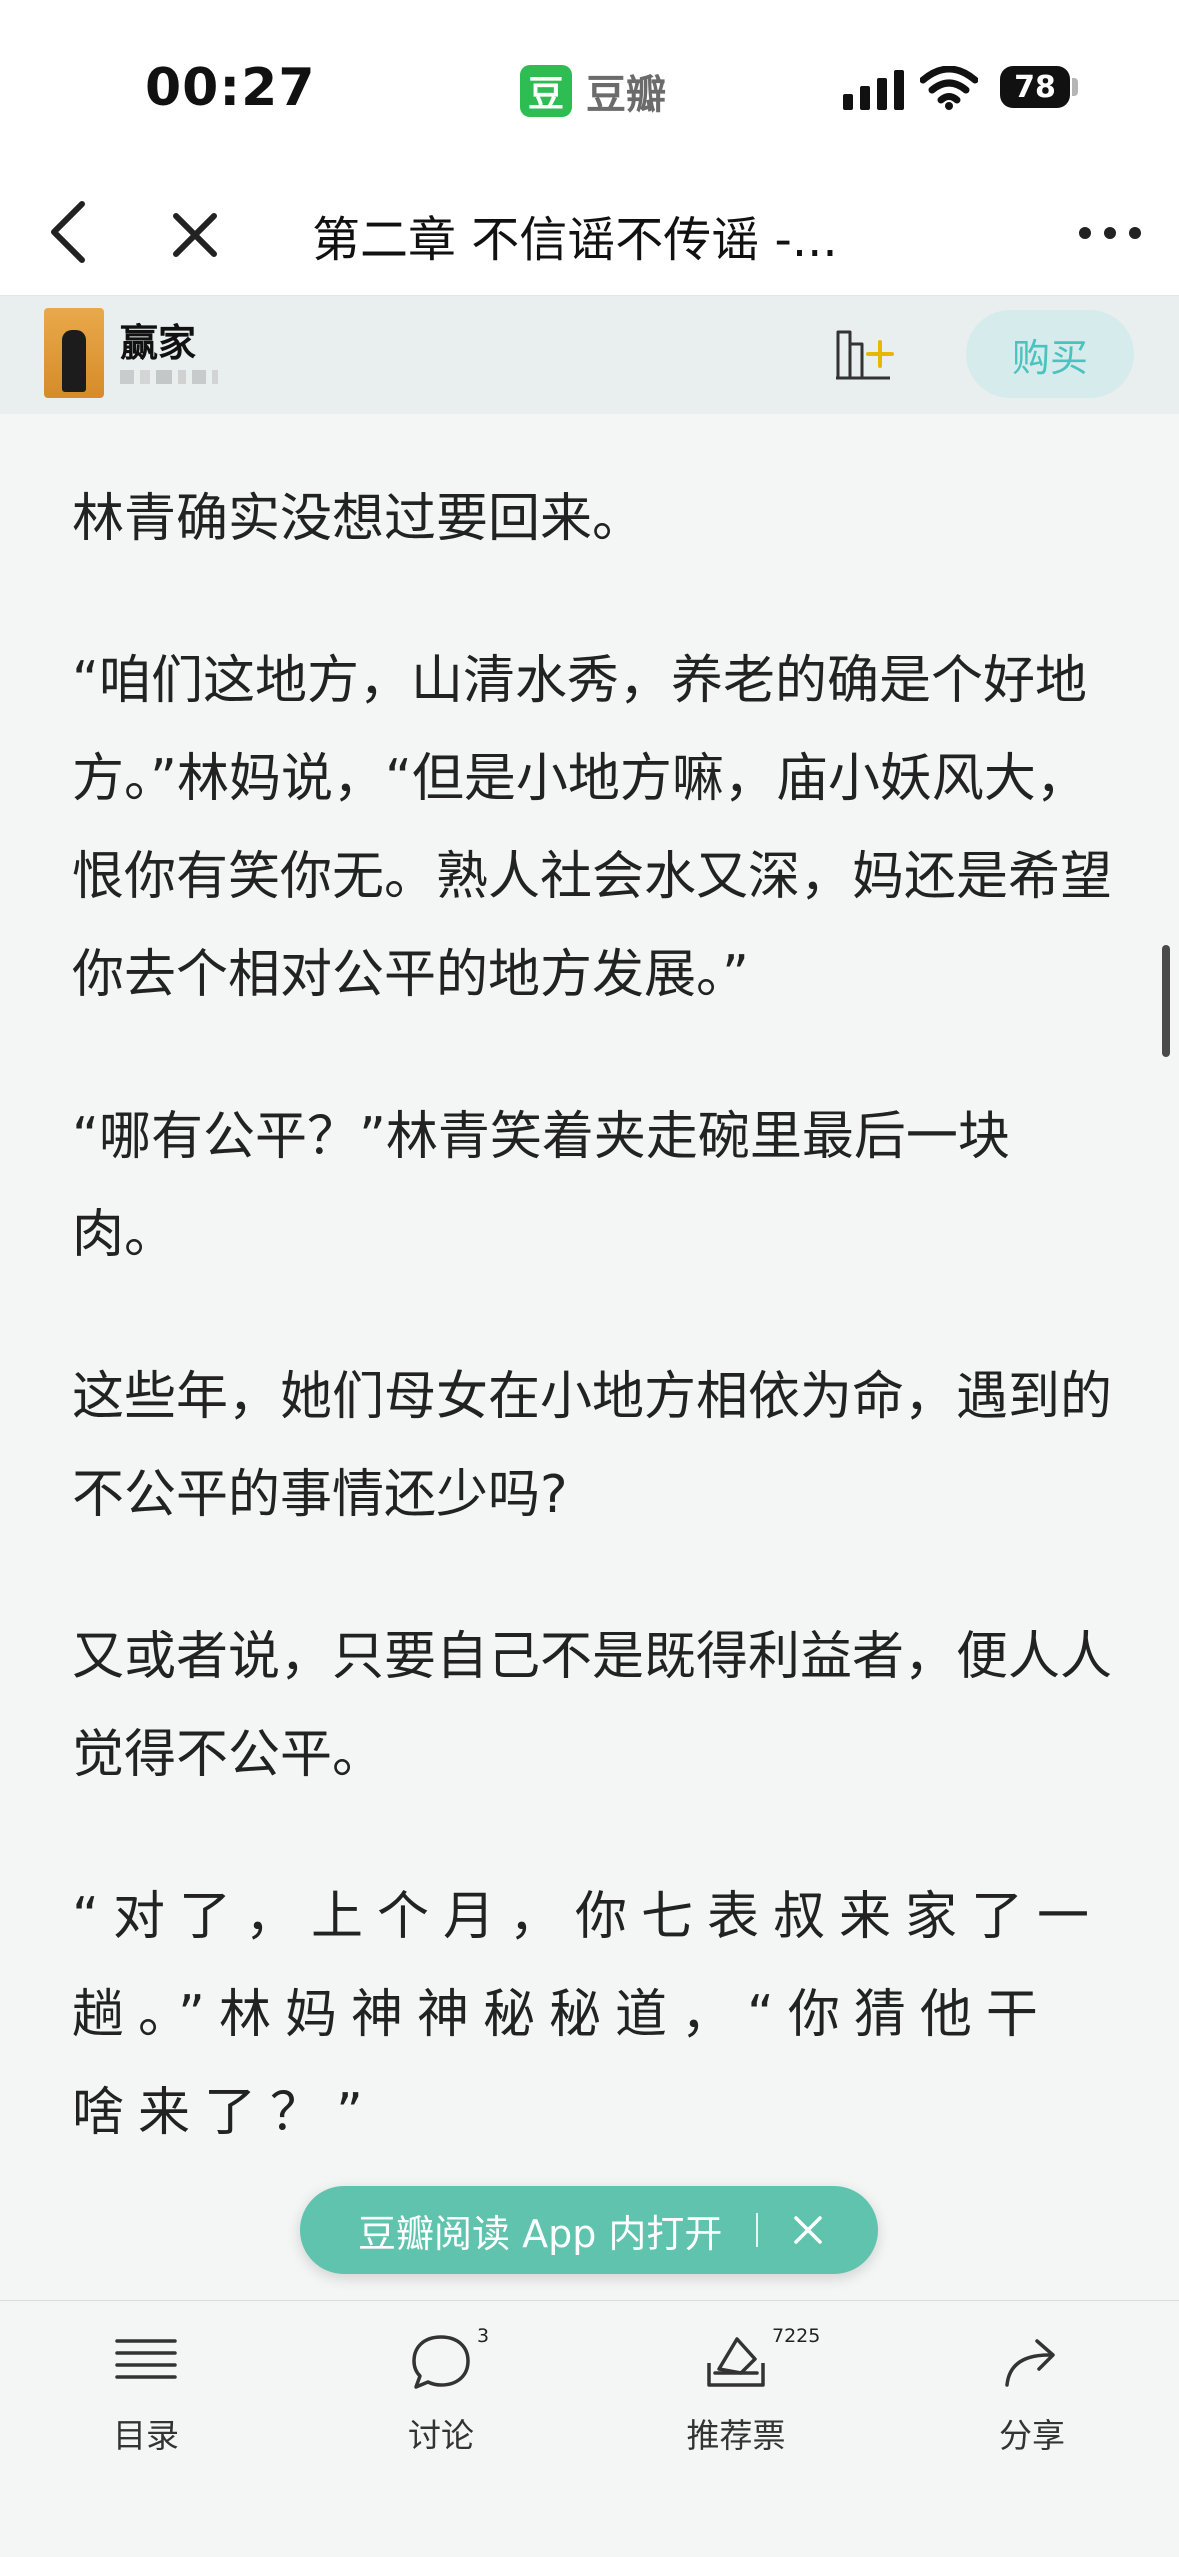 The height and width of the screenshot is (2557, 1179). Describe the element at coordinates (592, 1706) in the screenshot. I see `paragraph: 又或者说，只要自己不是既得利益者，便人人觉得不公平。` at that location.